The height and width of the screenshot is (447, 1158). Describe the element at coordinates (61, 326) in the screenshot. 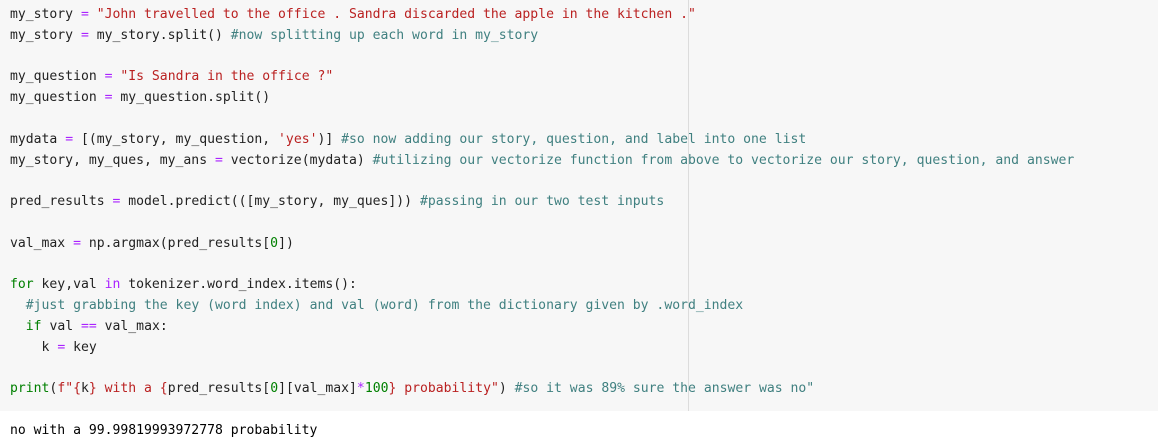

I see `code-token: val` at that location.